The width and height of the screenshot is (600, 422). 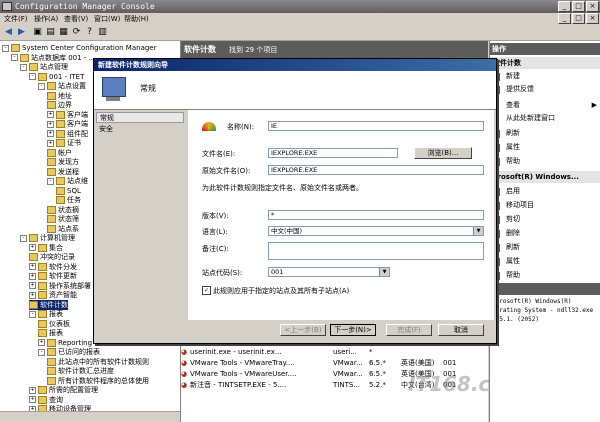 What do you see at coordinates (409, 330) in the screenshot?
I see `finish-button: 完成(F)` at bounding box center [409, 330].